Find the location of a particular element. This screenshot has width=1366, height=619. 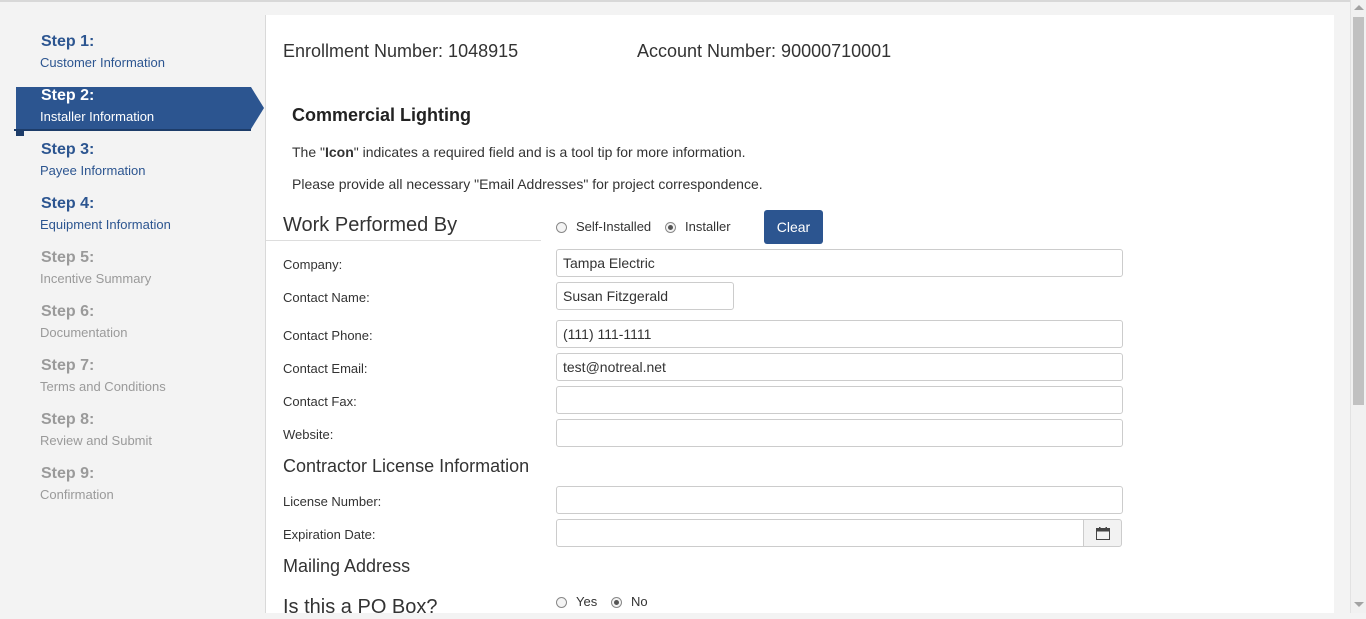

section-divider is located at coordinates (403, 240).